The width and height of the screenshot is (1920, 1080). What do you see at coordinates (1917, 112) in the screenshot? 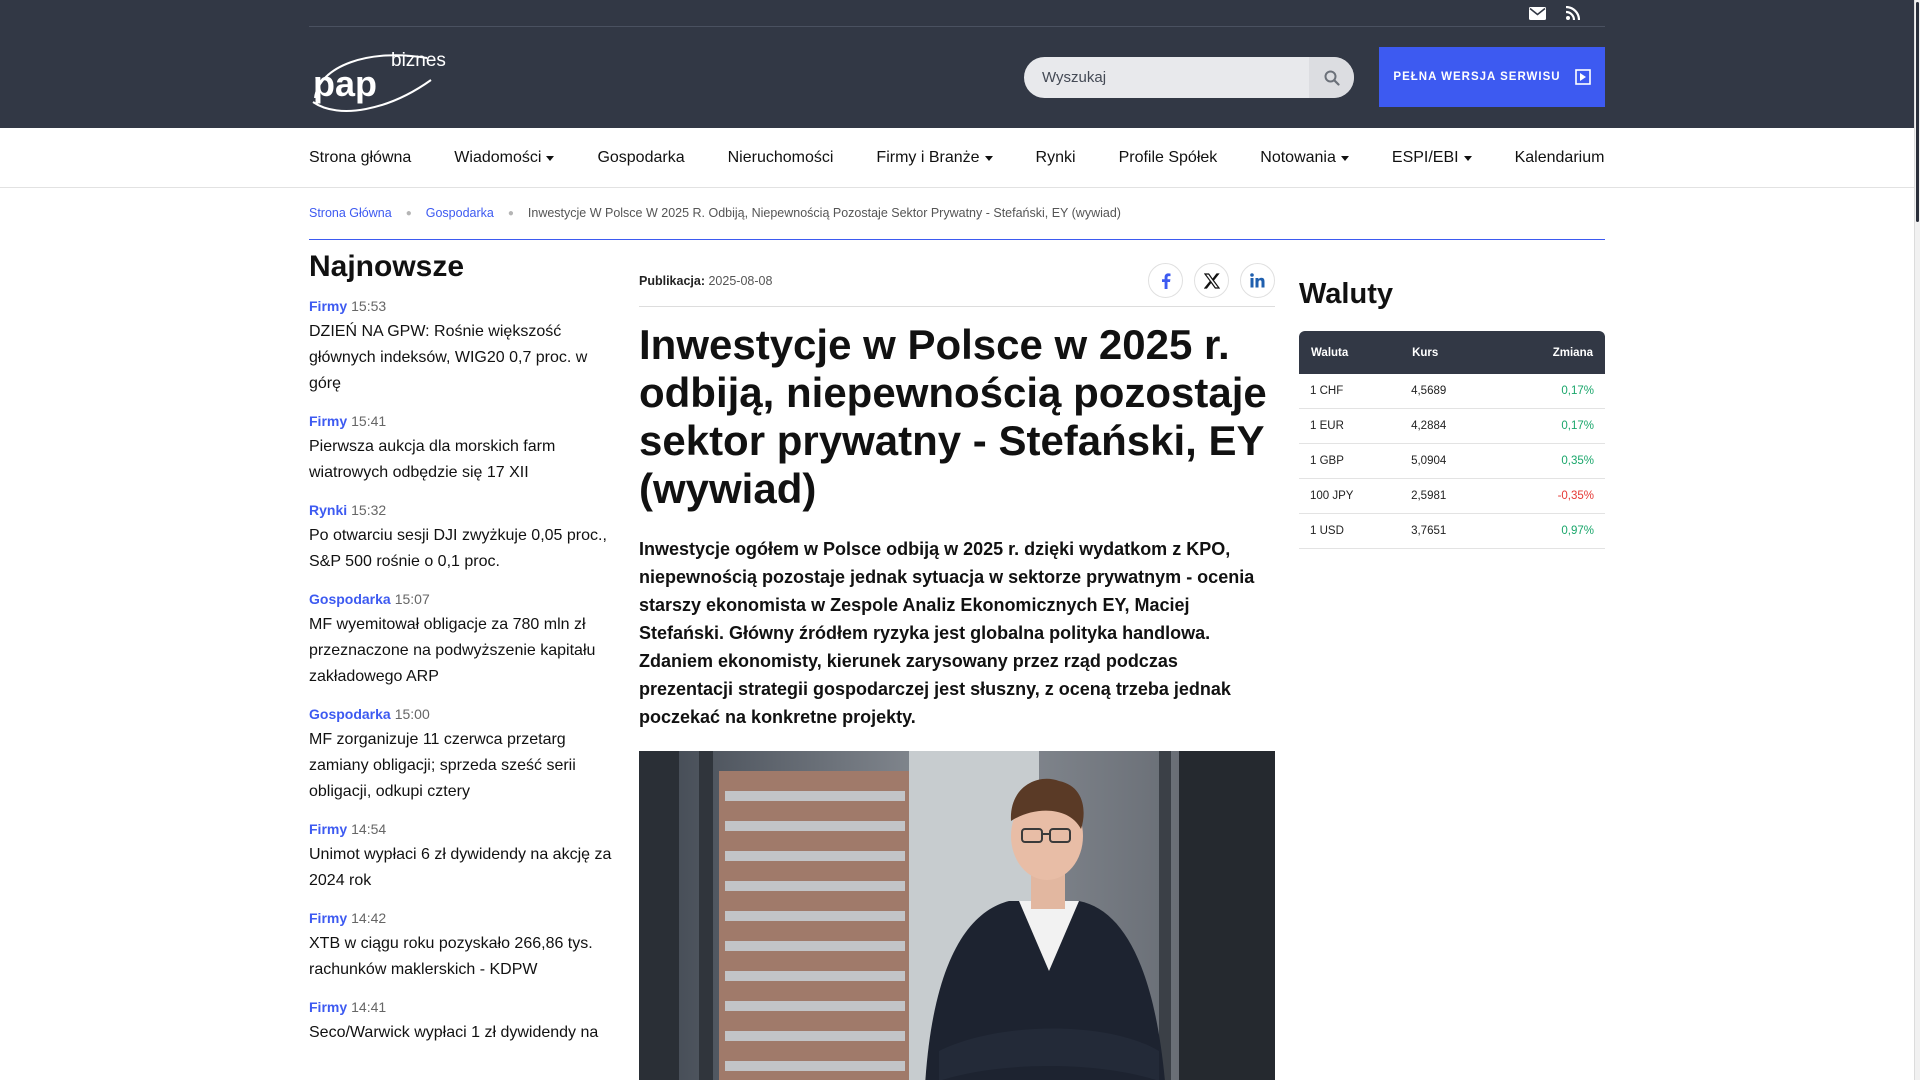
I see `scrollbar-thumb` at bounding box center [1917, 112].